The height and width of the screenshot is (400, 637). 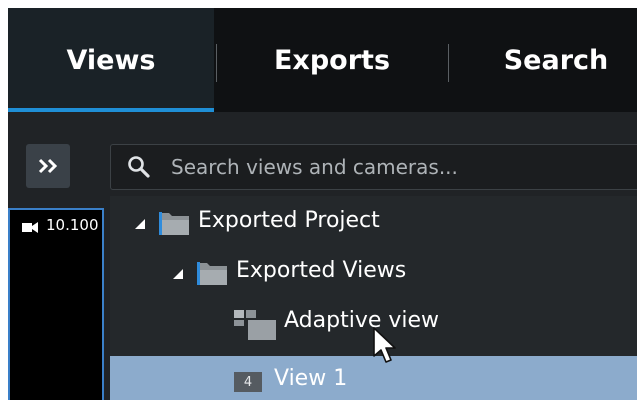 I want to click on tab-exports: Exports, so click(x=332, y=60).